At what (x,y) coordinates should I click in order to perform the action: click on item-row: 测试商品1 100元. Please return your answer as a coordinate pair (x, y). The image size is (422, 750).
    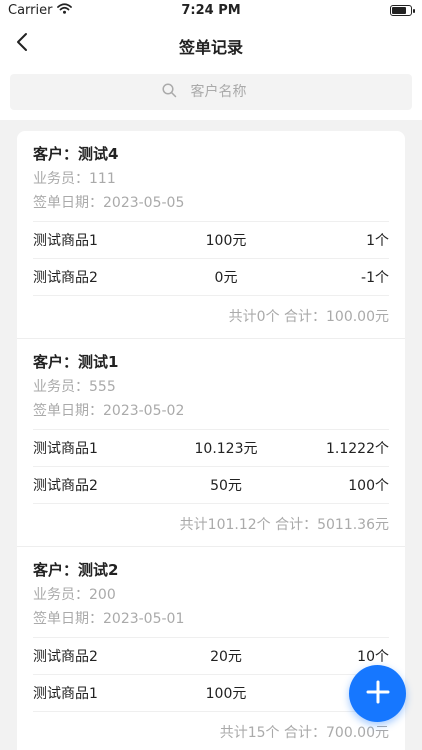
    Looking at the image, I should click on (211, 692).